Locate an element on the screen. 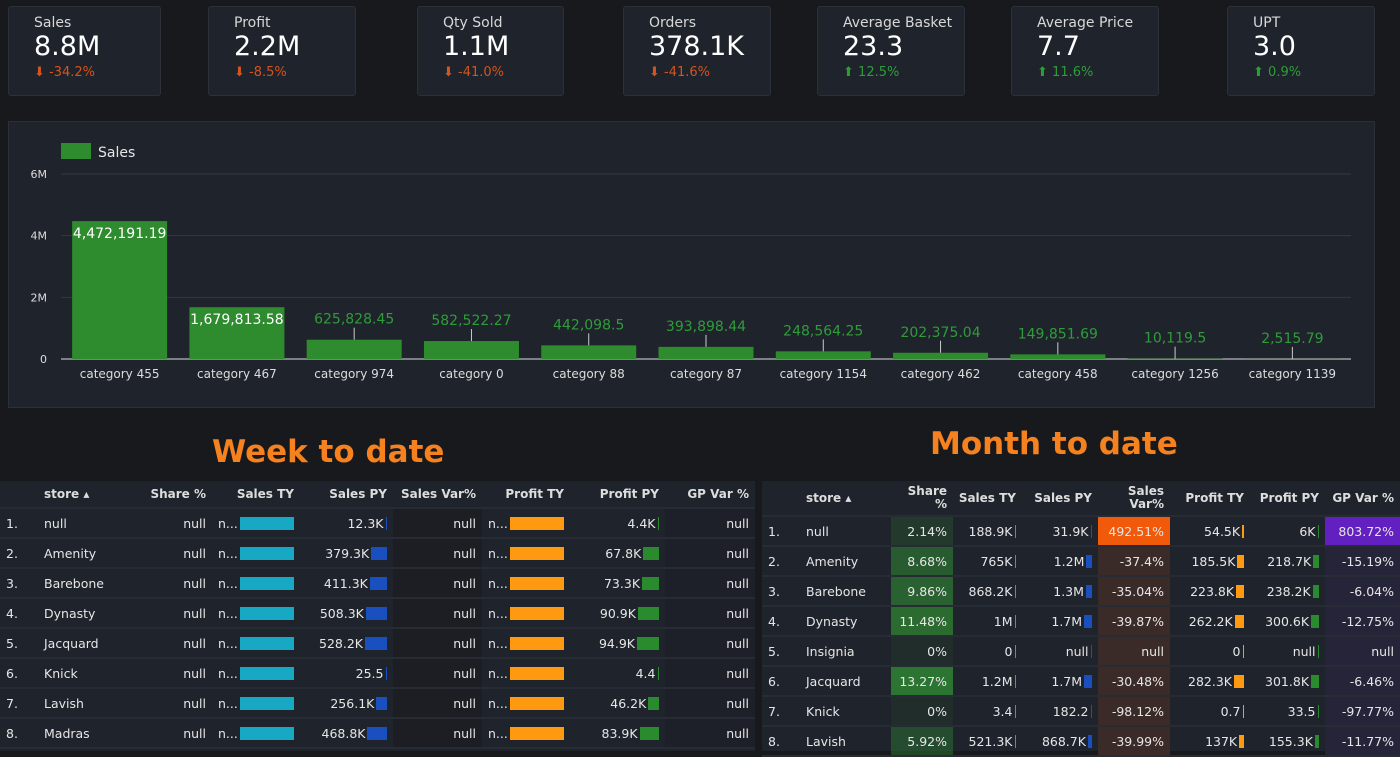 The image size is (1400, 757). table-row: 7.Lavishnulln...256.1Knulln...46.2Knull is located at coordinates (377, 704).